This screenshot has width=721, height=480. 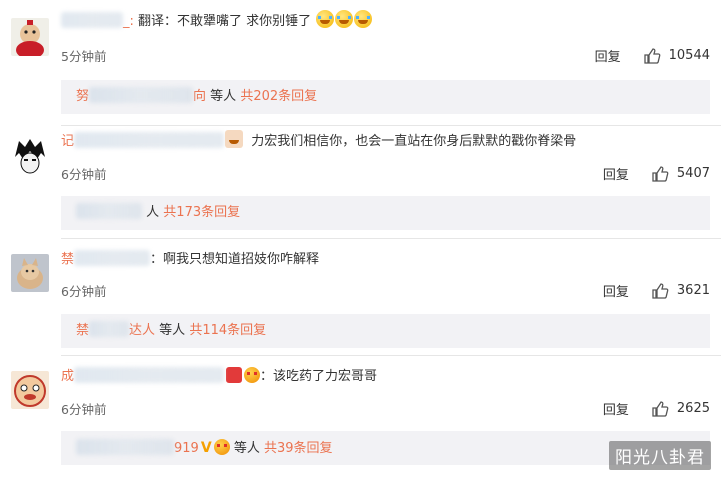 I want to click on comment-text-line: _: 翻译：不敢犟嘴了 求你别锤了, so click(x=217, y=19).